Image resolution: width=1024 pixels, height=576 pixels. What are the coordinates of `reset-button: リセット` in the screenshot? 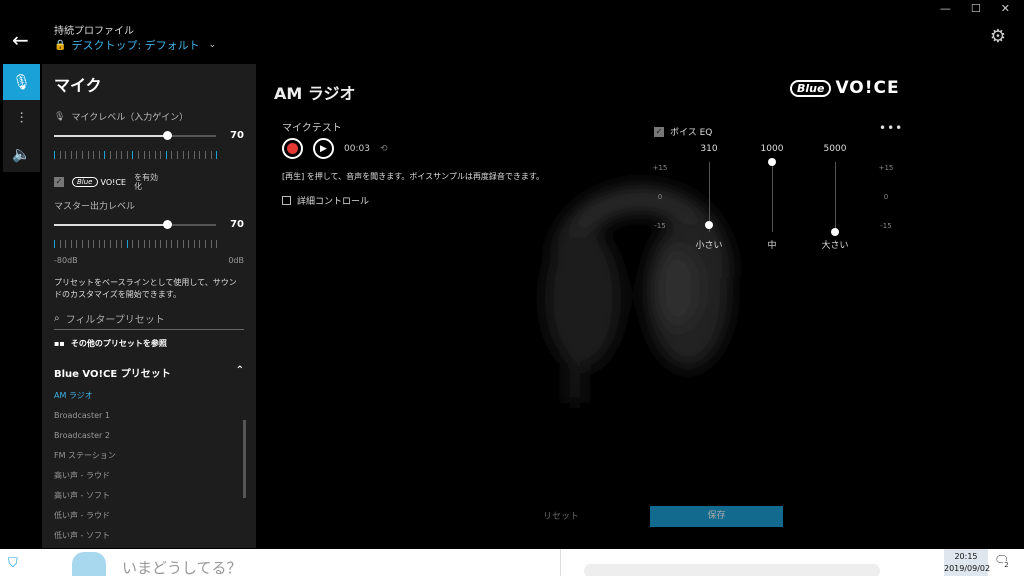 It's located at (561, 517).